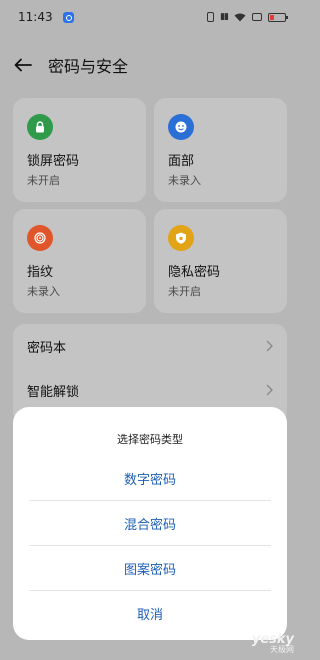 The width and height of the screenshot is (320, 660). Describe the element at coordinates (35, 17) in the screenshot. I see `status-time: 11:43` at that location.